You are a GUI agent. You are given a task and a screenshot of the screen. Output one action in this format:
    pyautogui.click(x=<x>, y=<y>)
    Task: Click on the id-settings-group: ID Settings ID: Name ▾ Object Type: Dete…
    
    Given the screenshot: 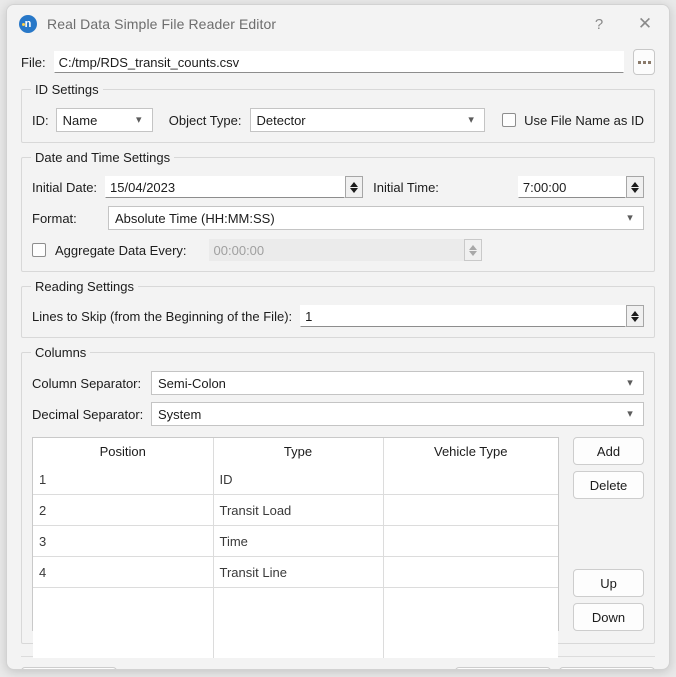 What is the action you would take?
    pyautogui.click(x=338, y=112)
    